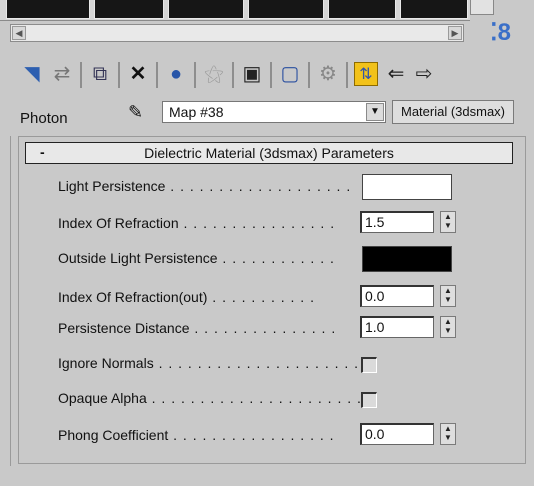 The height and width of the screenshot is (486, 534). What do you see at coordinates (19, 33) in the screenshot?
I see `scroll-left-arrow-icon: ◀` at bounding box center [19, 33].